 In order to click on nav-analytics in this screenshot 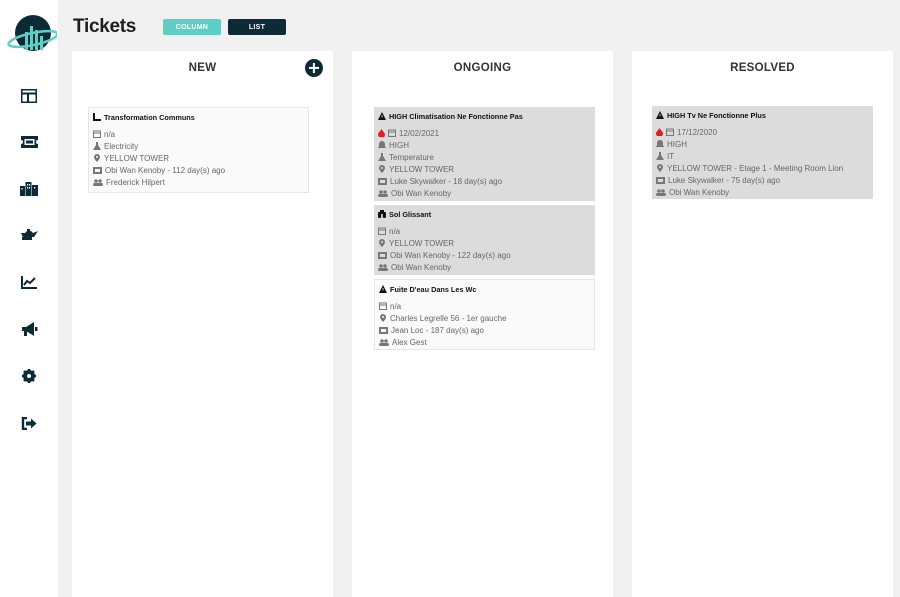, I will do `click(29, 282)`.